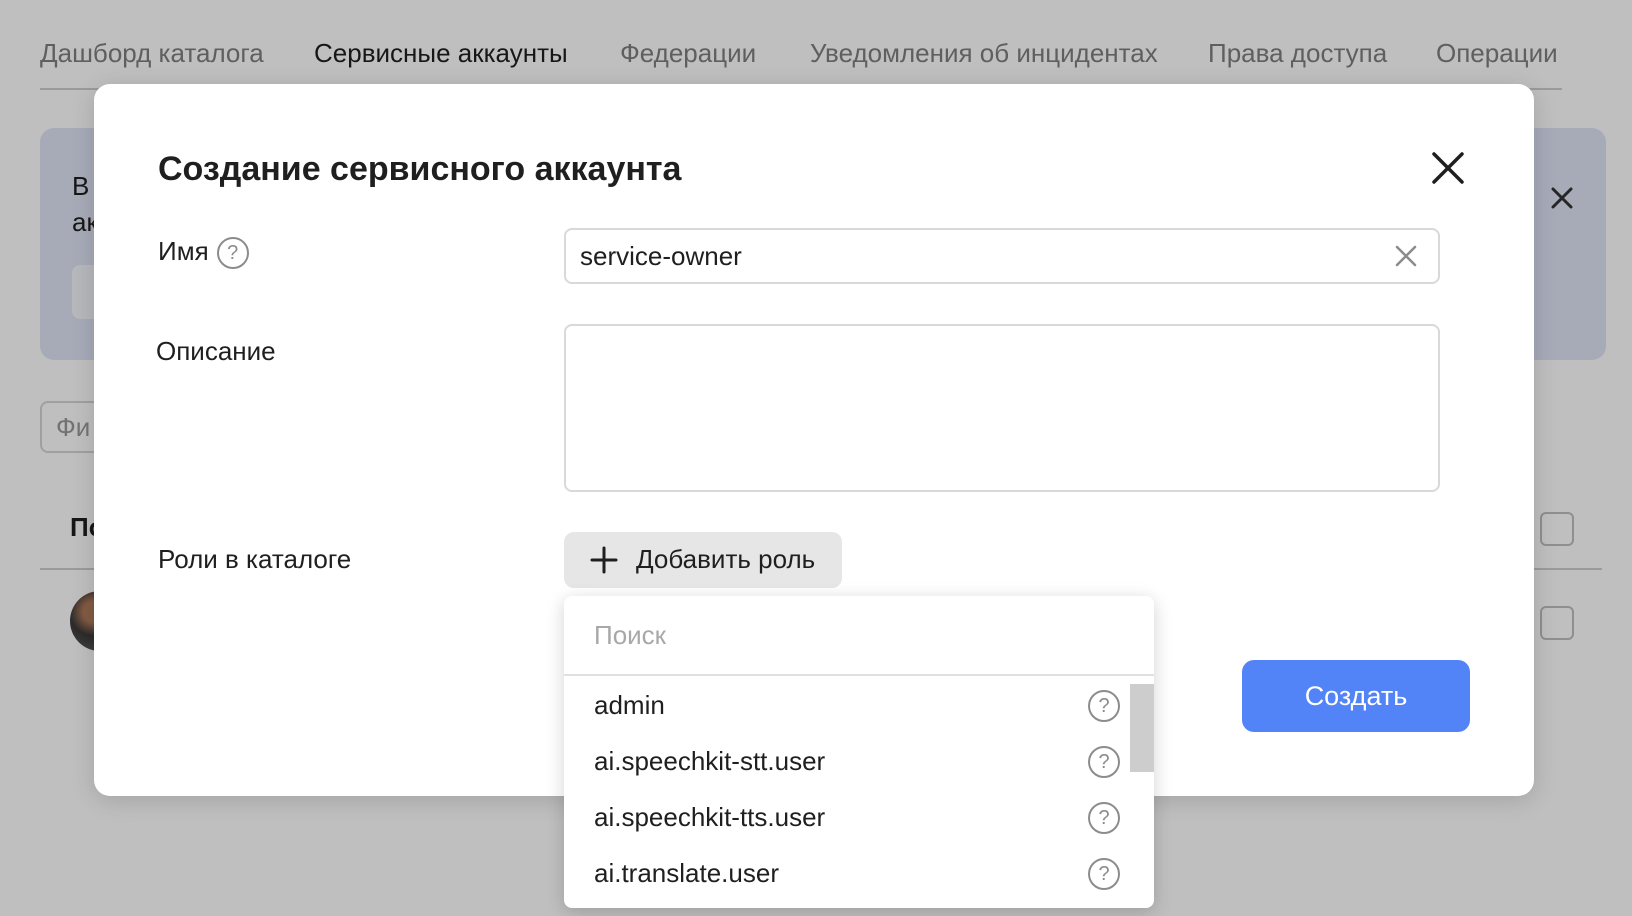  I want to click on description-label: Описание, so click(216, 351).